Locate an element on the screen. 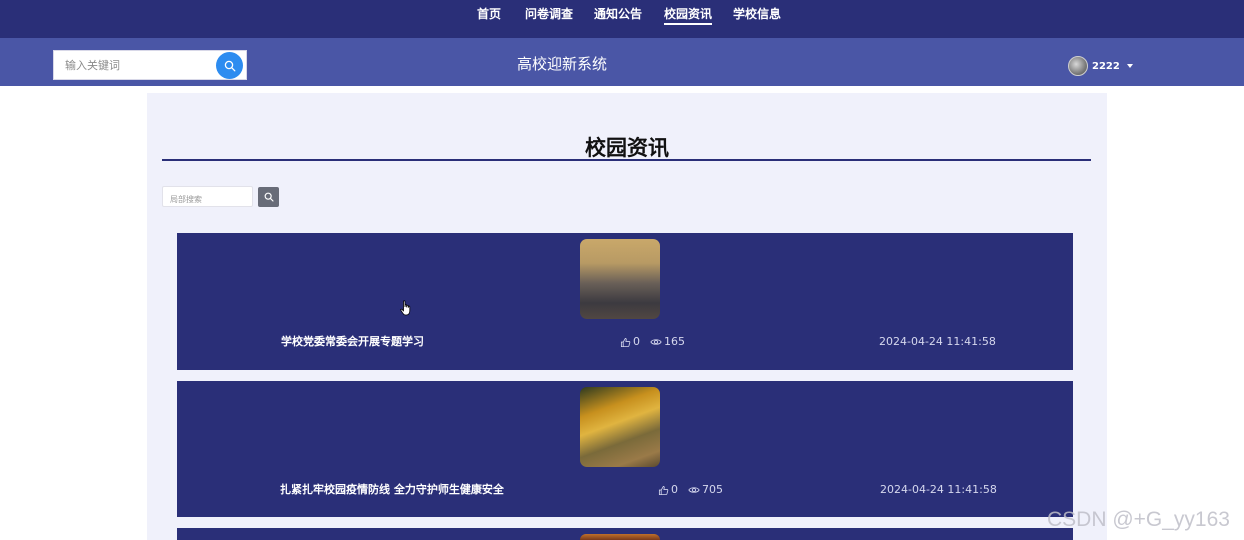  nav-item-notices: 通知公告 is located at coordinates (618, 14).